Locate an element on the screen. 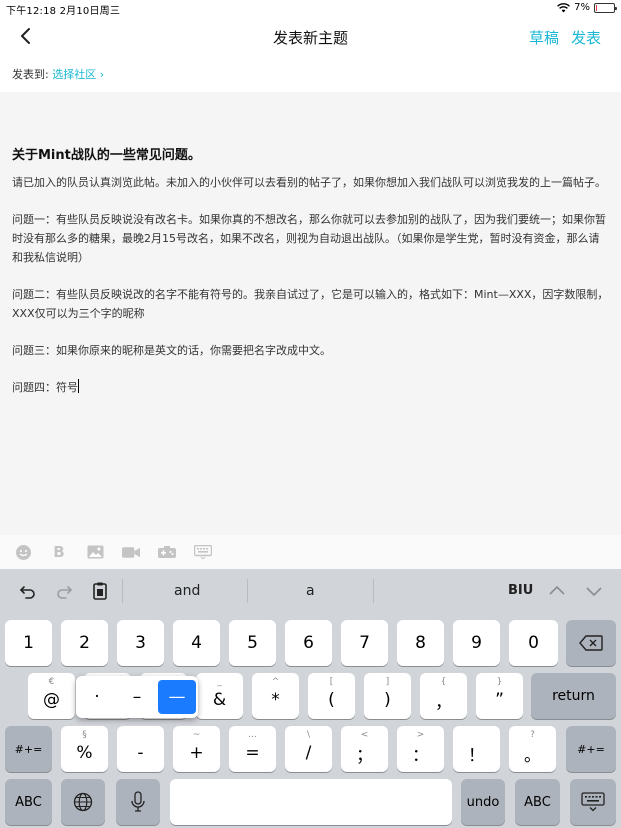 The image size is (621, 828). key-label: ； is located at coordinates (364, 755).